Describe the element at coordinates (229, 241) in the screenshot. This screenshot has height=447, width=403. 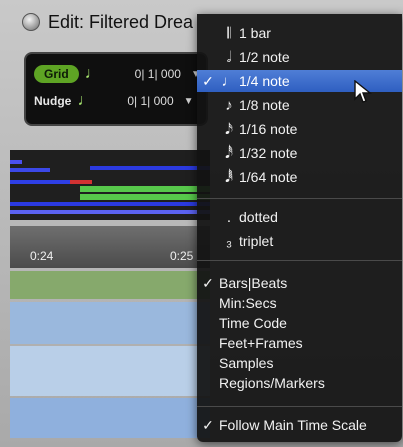
I see `triplet-icon: ₃` at that location.